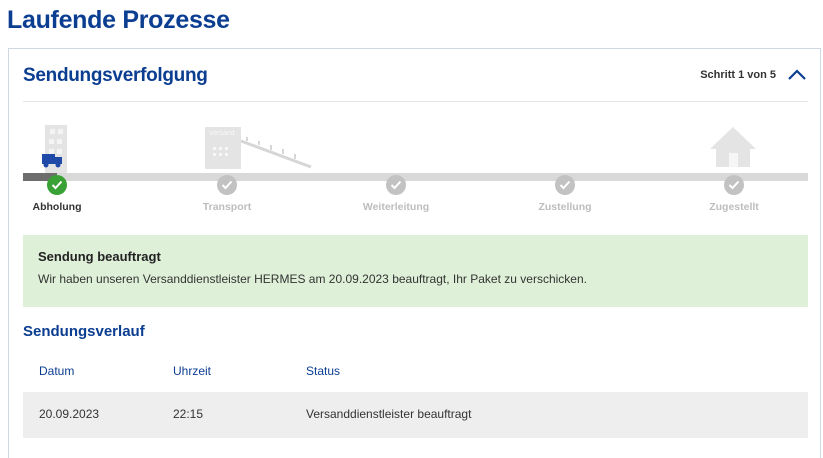 Image resolution: width=823 pixels, height=458 pixels. What do you see at coordinates (84, 331) in the screenshot?
I see `history-title: Sendungsverlauf` at bounding box center [84, 331].